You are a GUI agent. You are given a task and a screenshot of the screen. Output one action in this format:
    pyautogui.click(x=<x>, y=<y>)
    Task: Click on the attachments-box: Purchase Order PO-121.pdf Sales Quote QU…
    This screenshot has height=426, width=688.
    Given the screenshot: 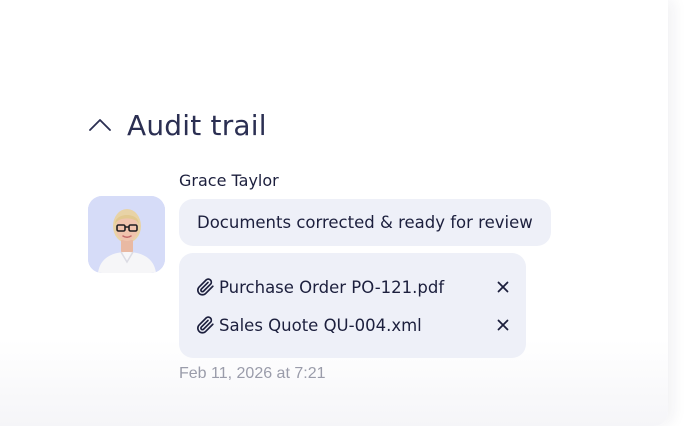 What is the action you would take?
    pyautogui.click(x=352, y=305)
    